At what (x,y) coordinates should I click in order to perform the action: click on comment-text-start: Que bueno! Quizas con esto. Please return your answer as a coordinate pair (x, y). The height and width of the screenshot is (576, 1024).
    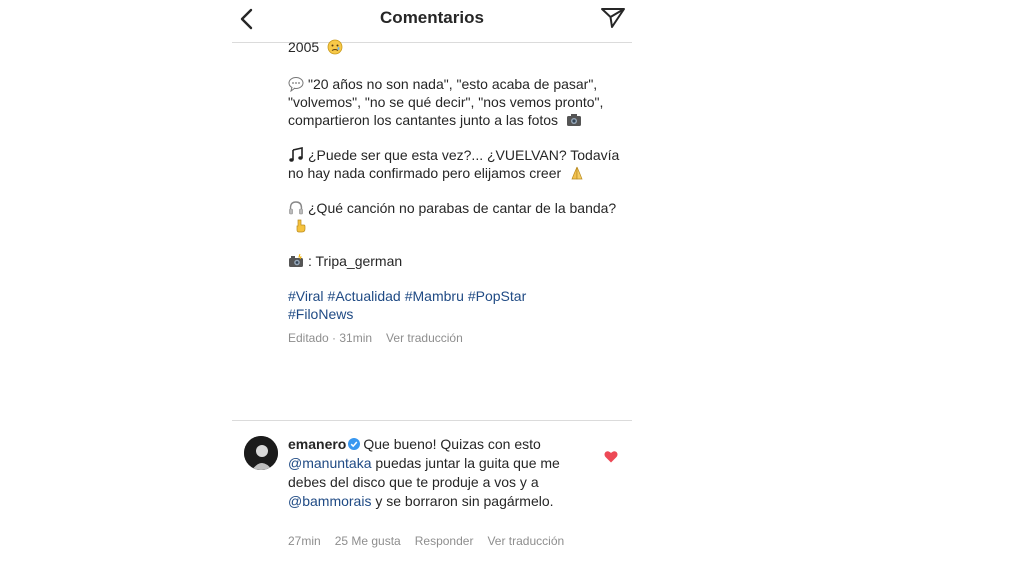
    Looking at the image, I should click on (452, 444).